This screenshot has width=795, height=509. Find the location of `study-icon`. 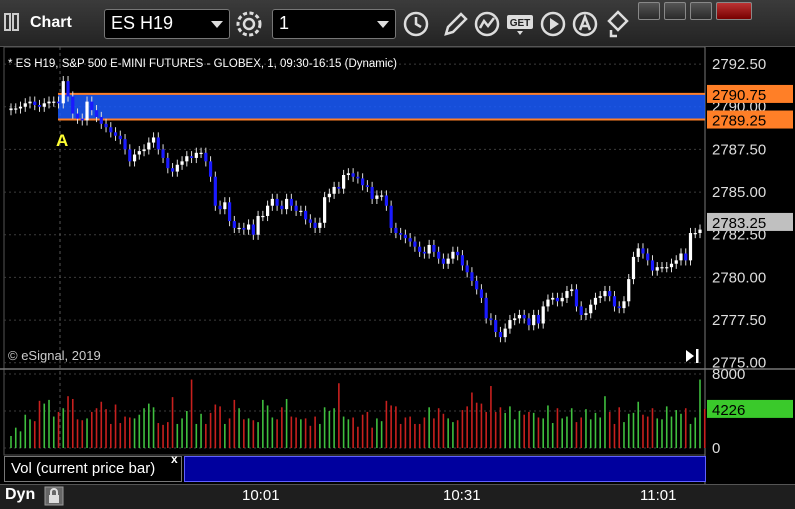

study-icon is located at coordinates (487, 24).